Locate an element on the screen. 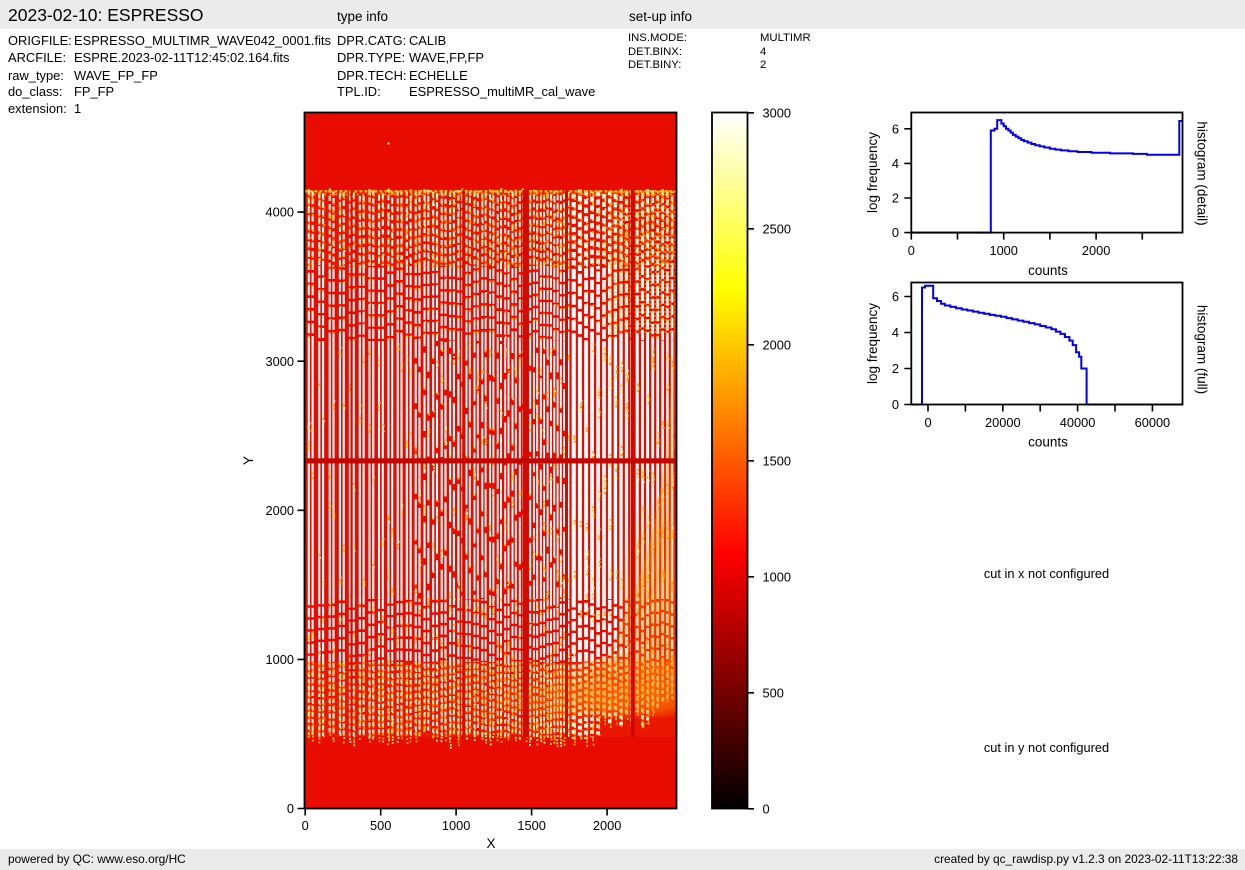 Image resolution: width=1245 pixels, height=870 pixels. svg-text: 4000 is located at coordinates (280, 212).